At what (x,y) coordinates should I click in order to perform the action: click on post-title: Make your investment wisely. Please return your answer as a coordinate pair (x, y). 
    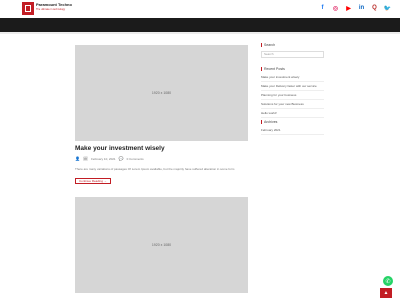
    Looking at the image, I should click on (120, 148).